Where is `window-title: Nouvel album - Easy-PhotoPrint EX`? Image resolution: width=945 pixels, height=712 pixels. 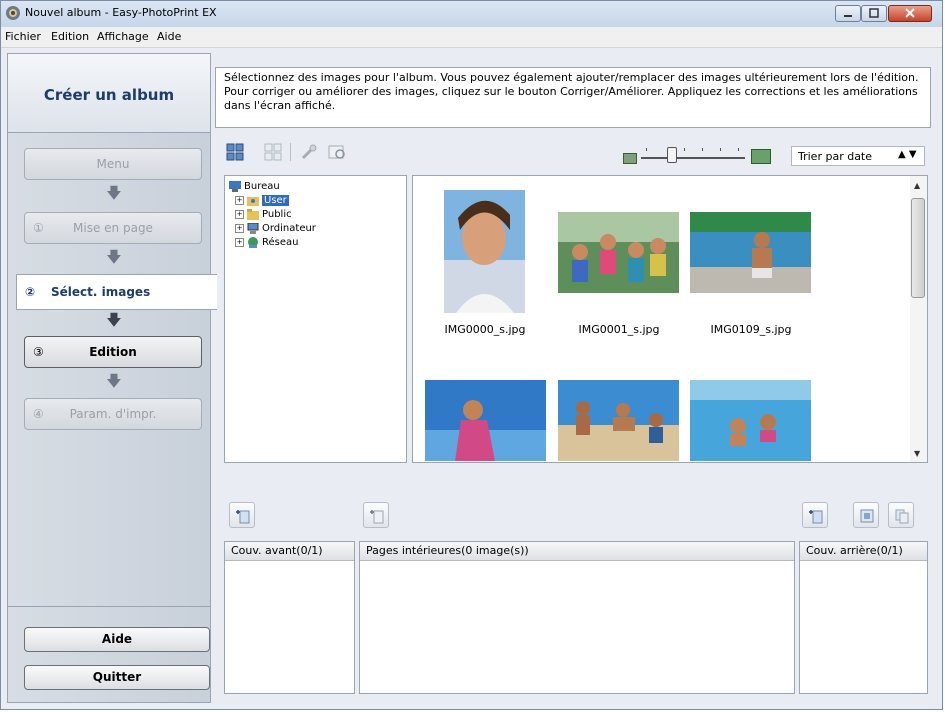 window-title: Nouvel album - Easy-PhotoPrint EX is located at coordinates (121, 12).